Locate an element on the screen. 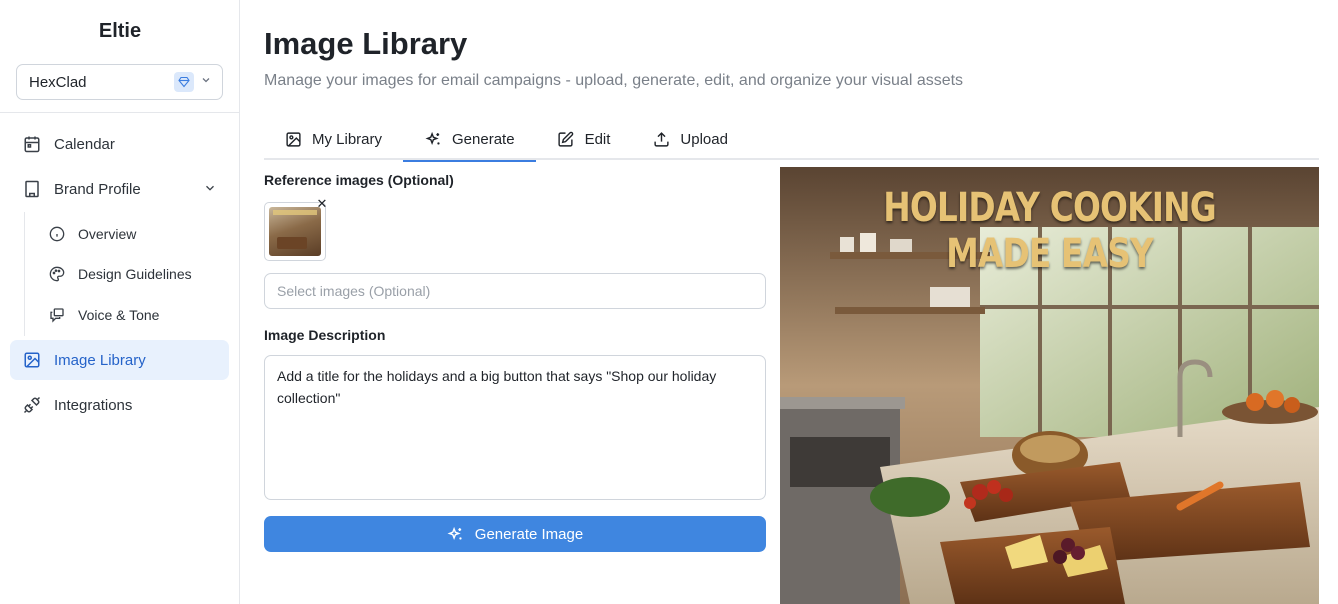 The image size is (1338, 604). app-title: Eltie is located at coordinates (120, 31).